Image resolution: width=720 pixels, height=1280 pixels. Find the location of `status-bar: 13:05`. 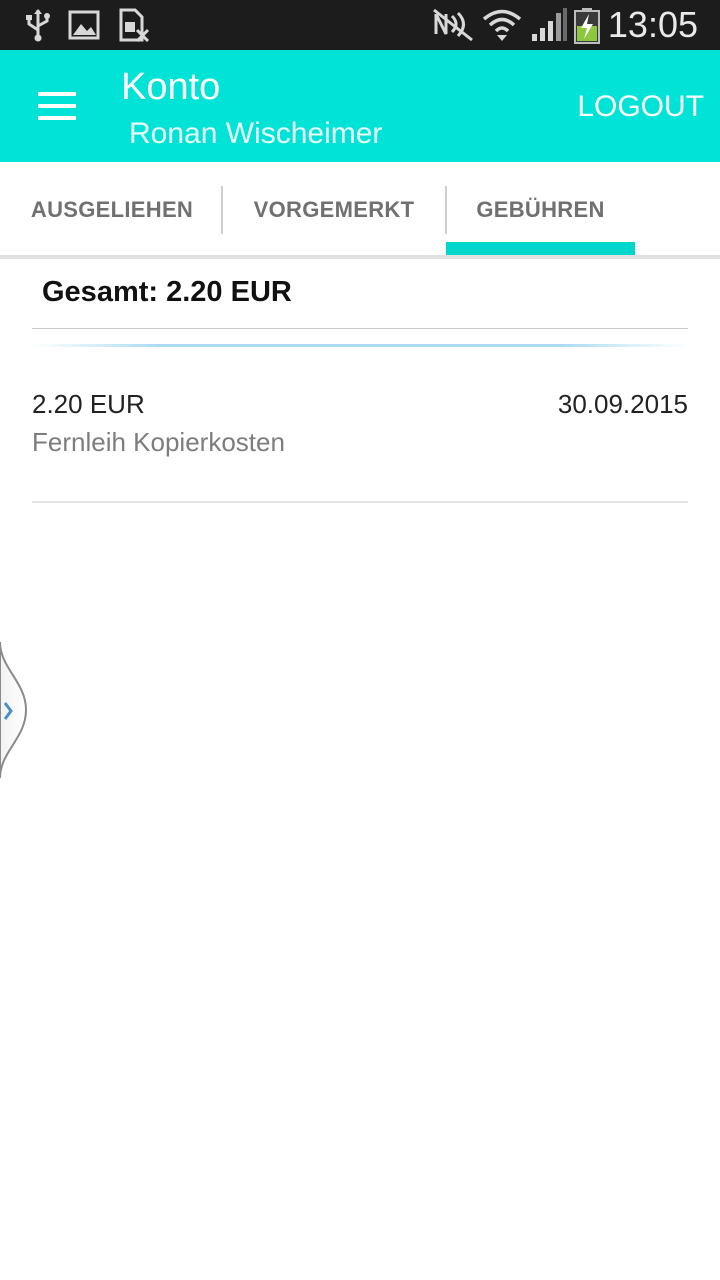

status-bar: 13:05 is located at coordinates (360, 25).